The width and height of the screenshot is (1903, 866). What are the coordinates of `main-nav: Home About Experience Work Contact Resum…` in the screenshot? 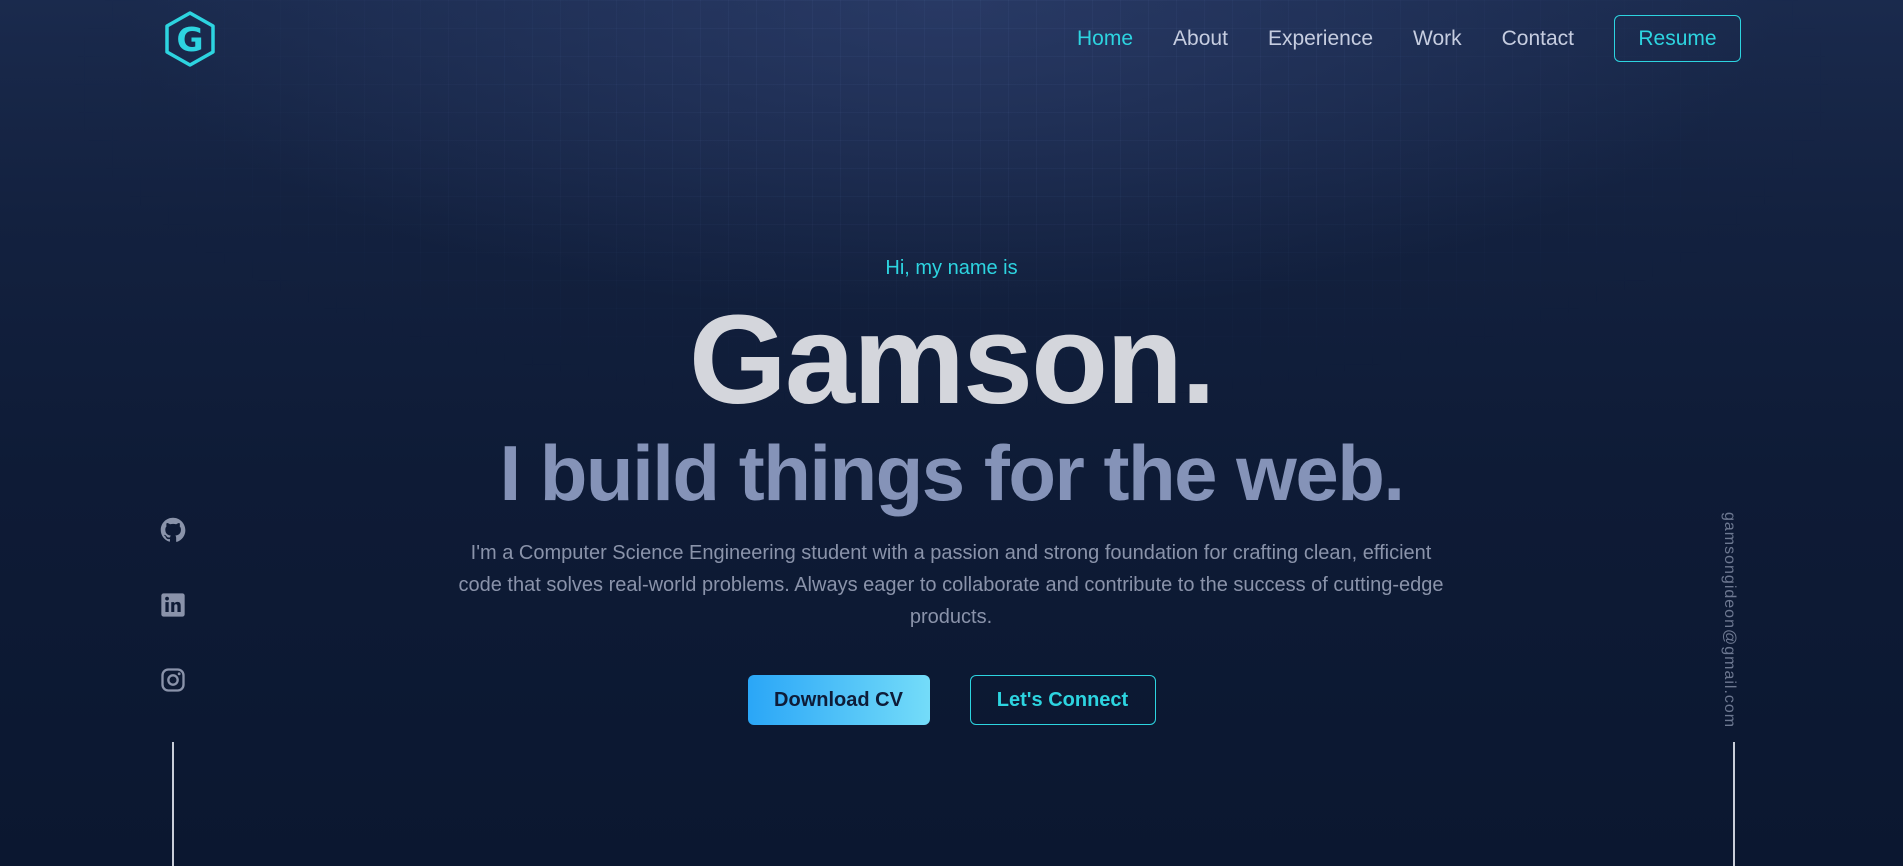 It's located at (1409, 38).